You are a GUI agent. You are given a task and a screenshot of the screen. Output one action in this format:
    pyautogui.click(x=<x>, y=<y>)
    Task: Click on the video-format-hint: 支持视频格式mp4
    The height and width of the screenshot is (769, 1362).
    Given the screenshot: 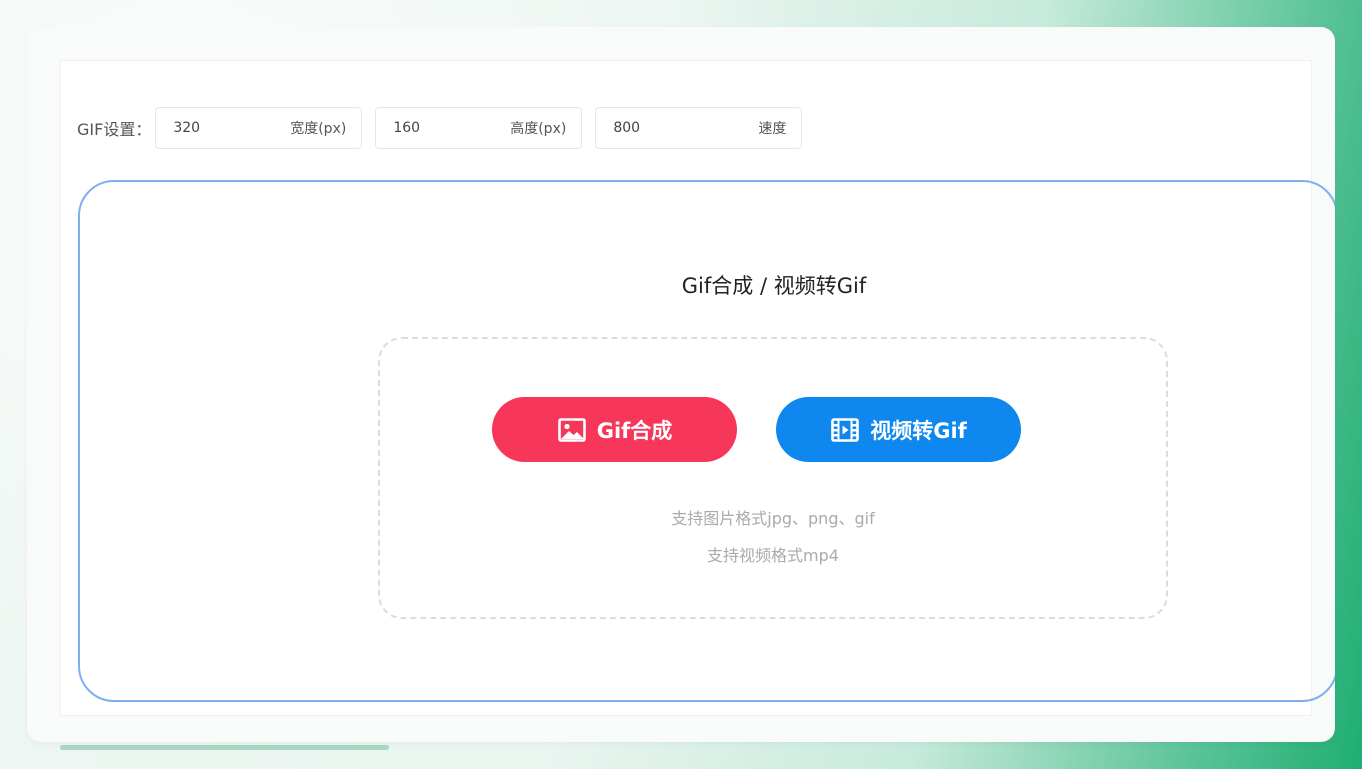 What is the action you would take?
    pyautogui.click(x=773, y=555)
    